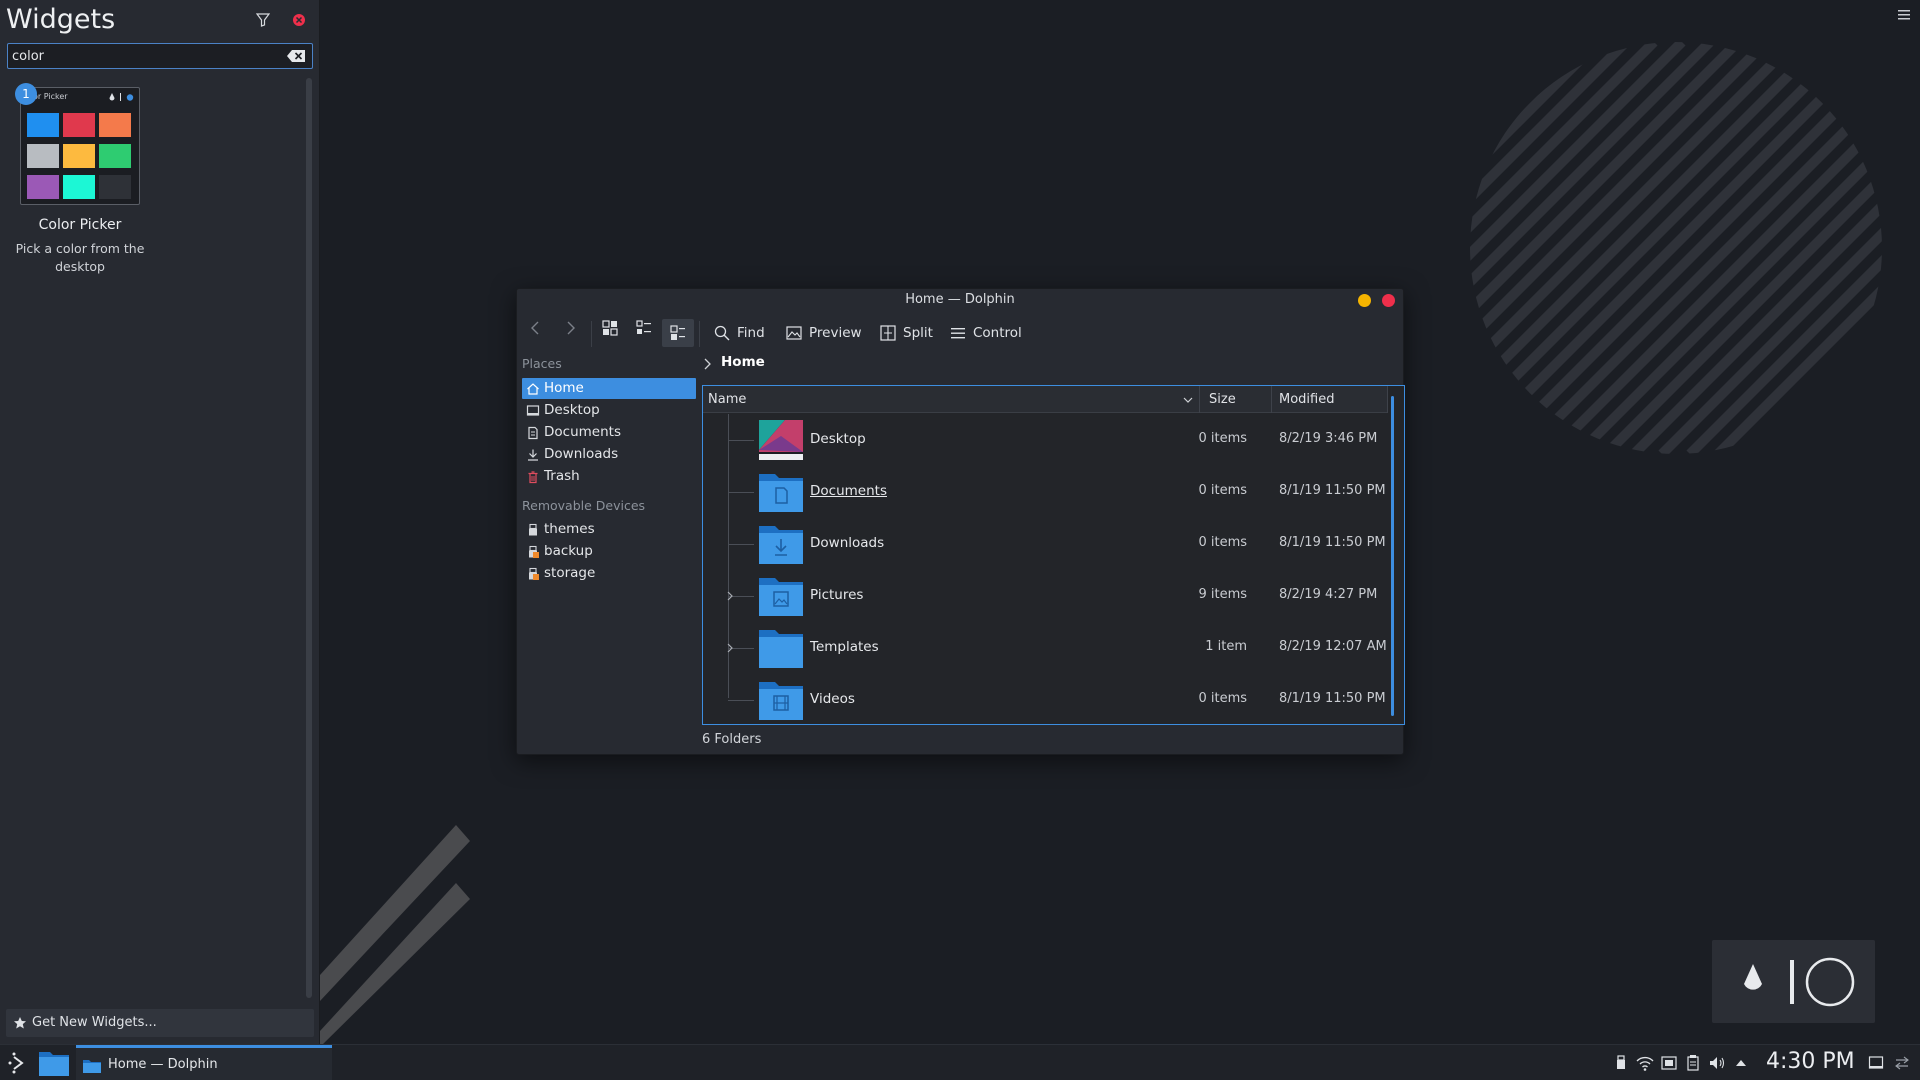 This screenshot has width=1920, height=1080. What do you see at coordinates (610, 328) in the screenshot?
I see `icons-view-icon` at bounding box center [610, 328].